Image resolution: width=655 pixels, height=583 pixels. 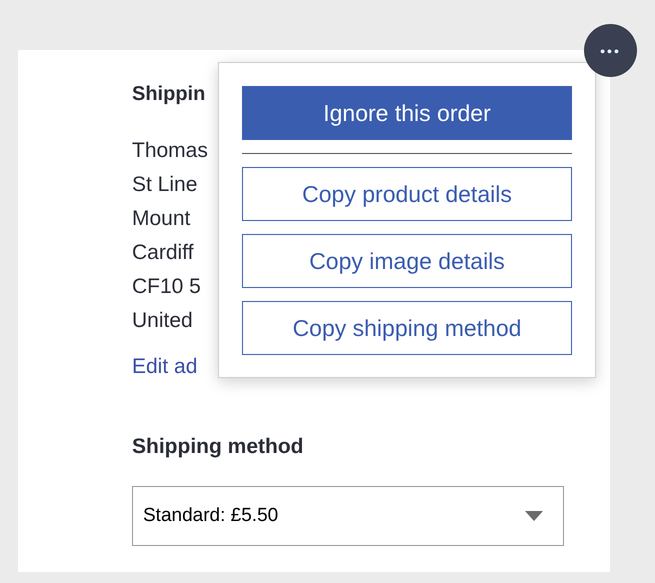 What do you see at coordinates (170, 151) in the screenshot?
I see `address-line: Thomas` at bounding box center [170, 151].